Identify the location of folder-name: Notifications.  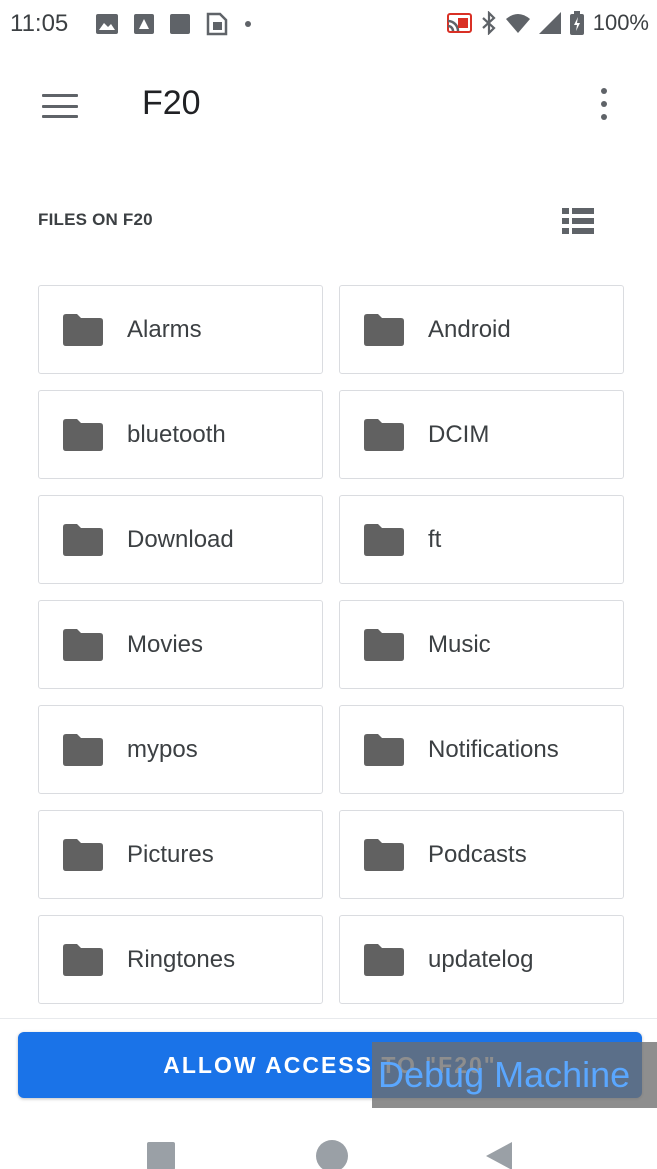
(493, 749).